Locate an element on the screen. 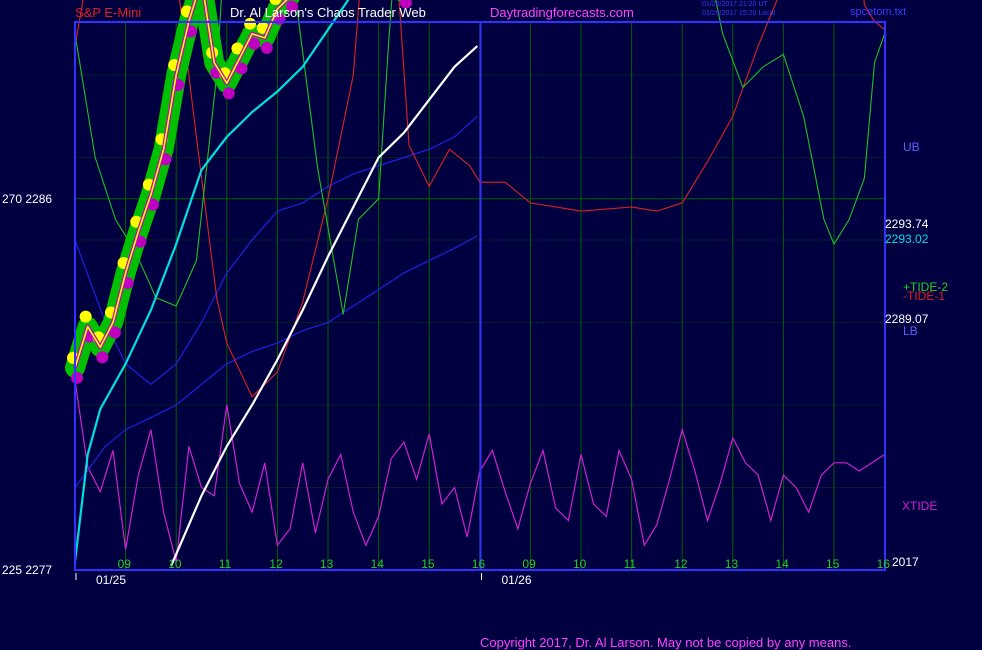  series-line-price is located at coordinates (181, 184).